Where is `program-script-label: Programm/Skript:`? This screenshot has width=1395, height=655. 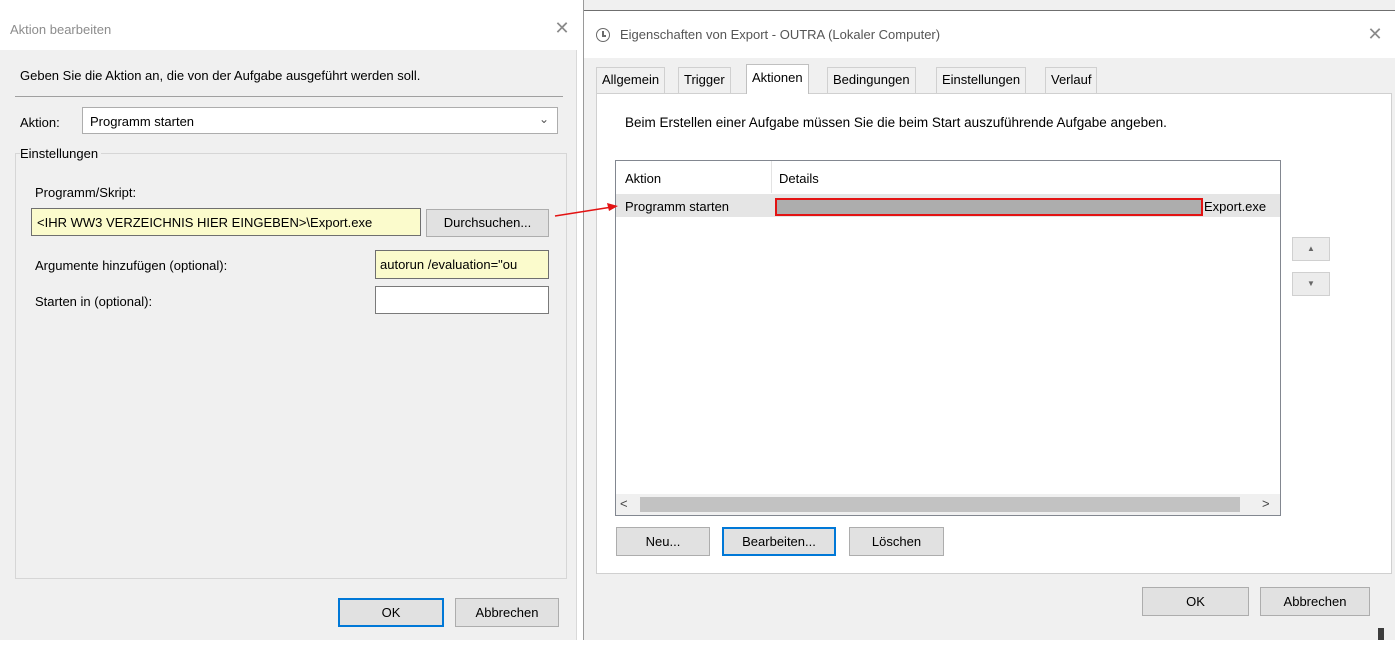 program-script-label: Programm/Skript: is located at coordinates (86, 192).